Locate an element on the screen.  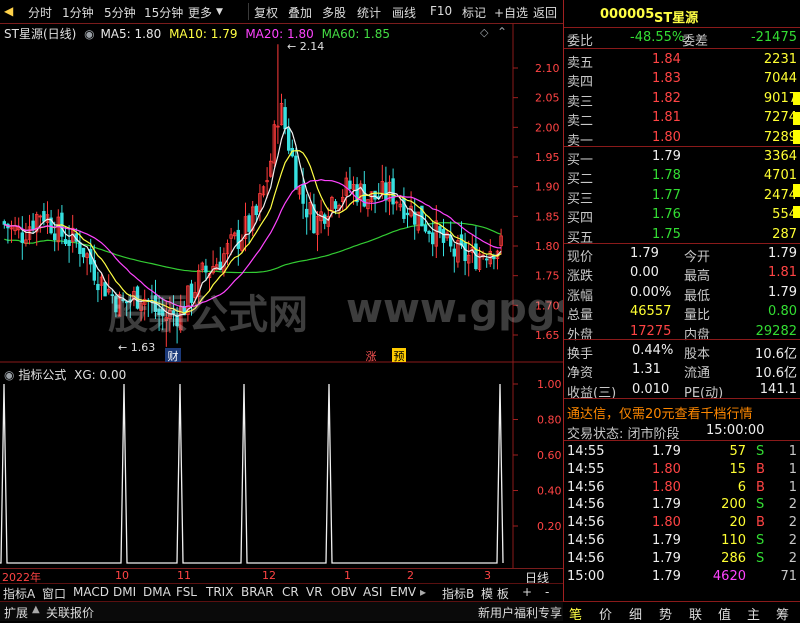
status-extend: 扩展 is located at coordinates (16, 612).